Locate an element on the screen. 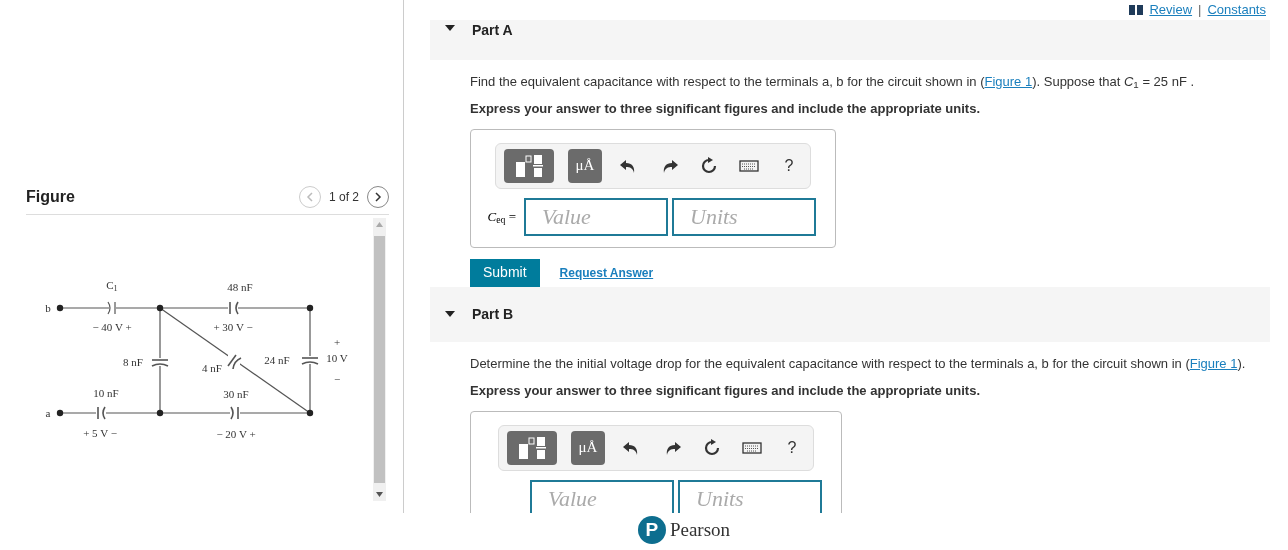  circuit-label: 8 nF is located at coordinates (133, 362).